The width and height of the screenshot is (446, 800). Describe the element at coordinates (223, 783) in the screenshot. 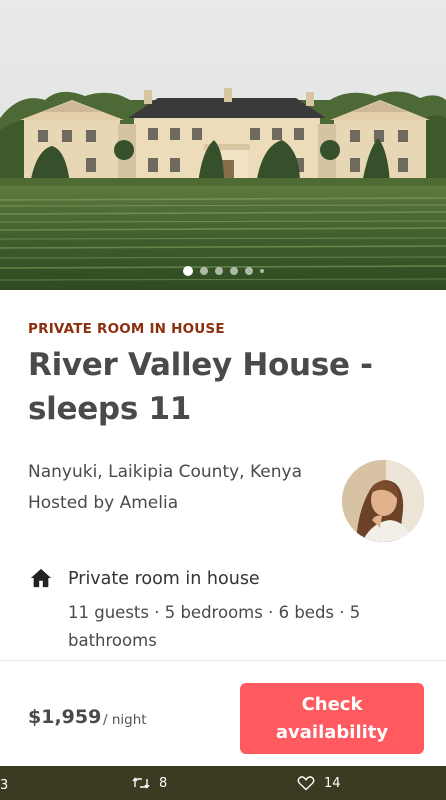

I see `tweet-action-bar: 3 8 14` at that location.